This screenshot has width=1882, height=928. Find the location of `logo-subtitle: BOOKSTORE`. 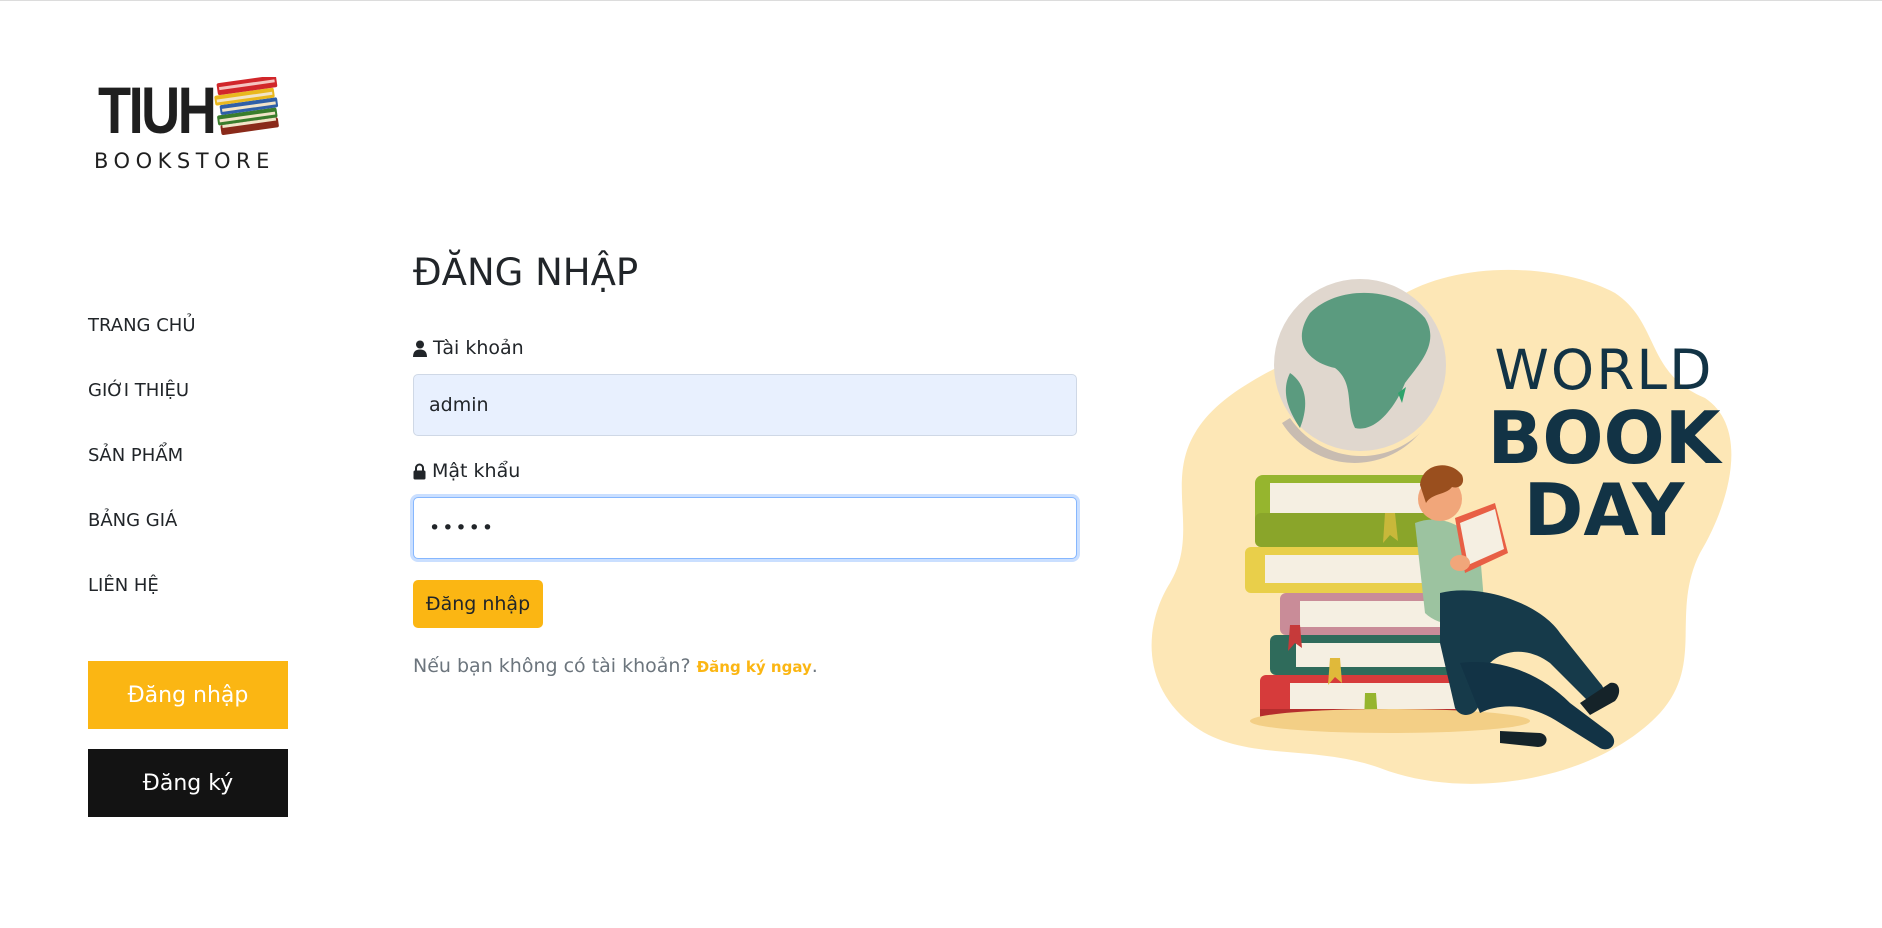

logo-subtitle: BOOKSTORE is located at coordinates (184, 161).